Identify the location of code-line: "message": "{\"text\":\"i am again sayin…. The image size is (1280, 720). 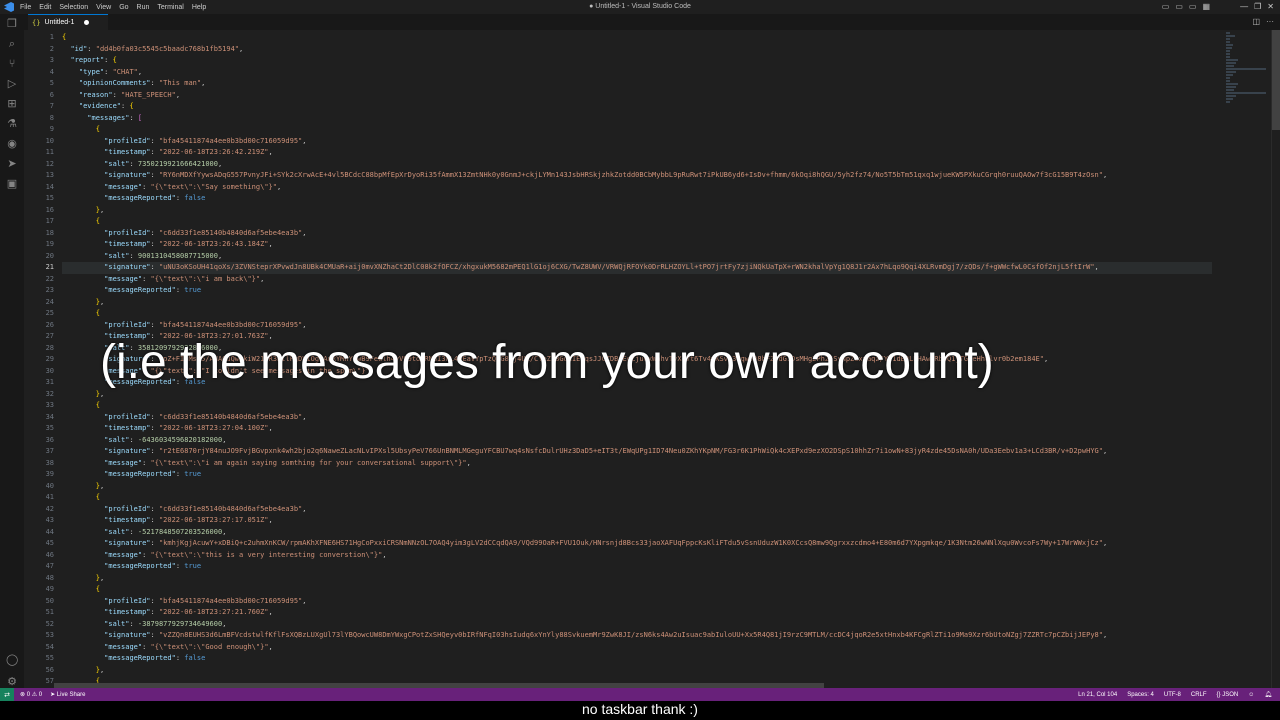
(637, 464).